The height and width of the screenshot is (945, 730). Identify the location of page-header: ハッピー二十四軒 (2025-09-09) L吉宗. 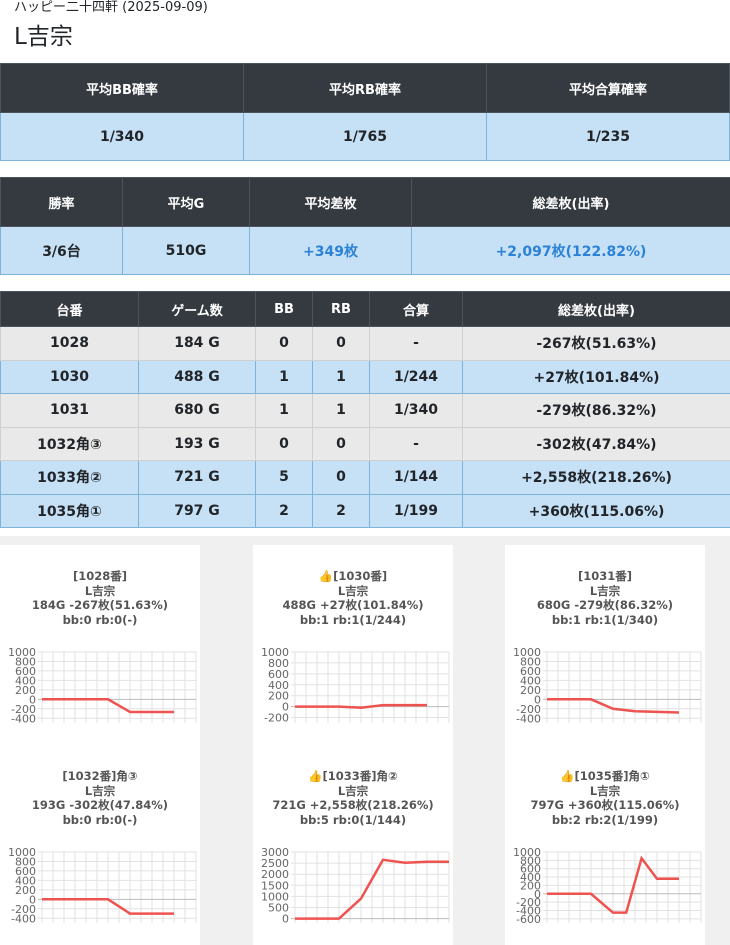
(111, 26).